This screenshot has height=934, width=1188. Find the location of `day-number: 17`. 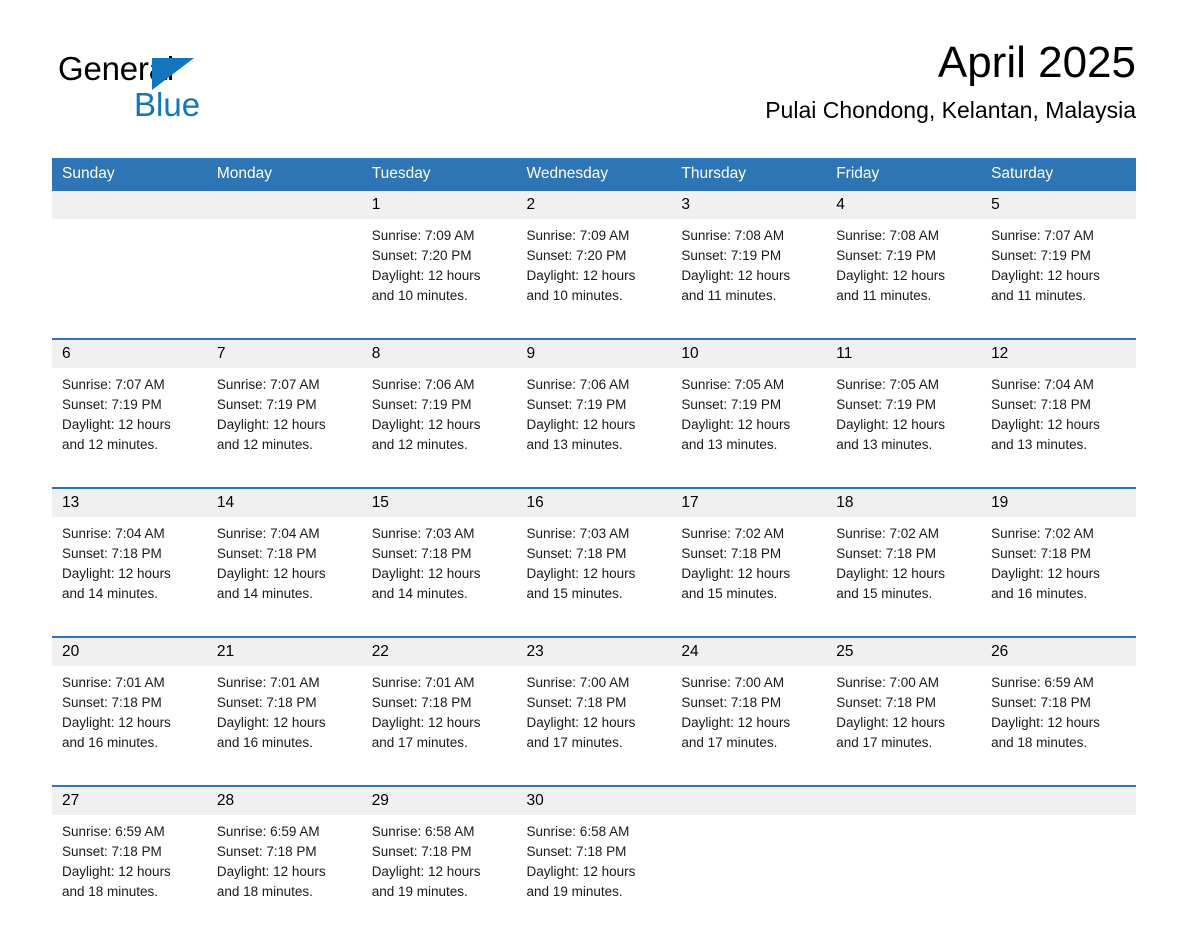

day-number: 17 is located at coordinates (749, 502).